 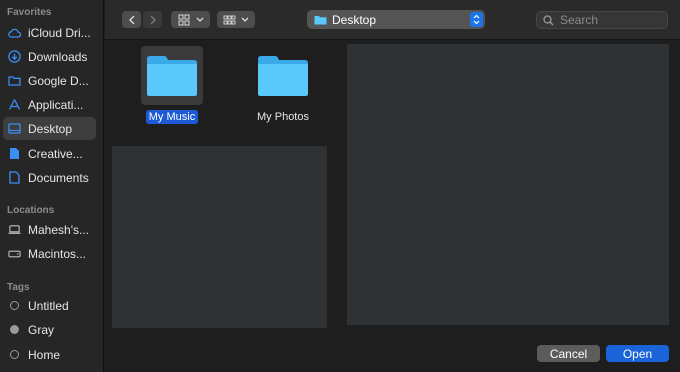 I want to click on toolbar: Desktop, so click(x=392, y=20).